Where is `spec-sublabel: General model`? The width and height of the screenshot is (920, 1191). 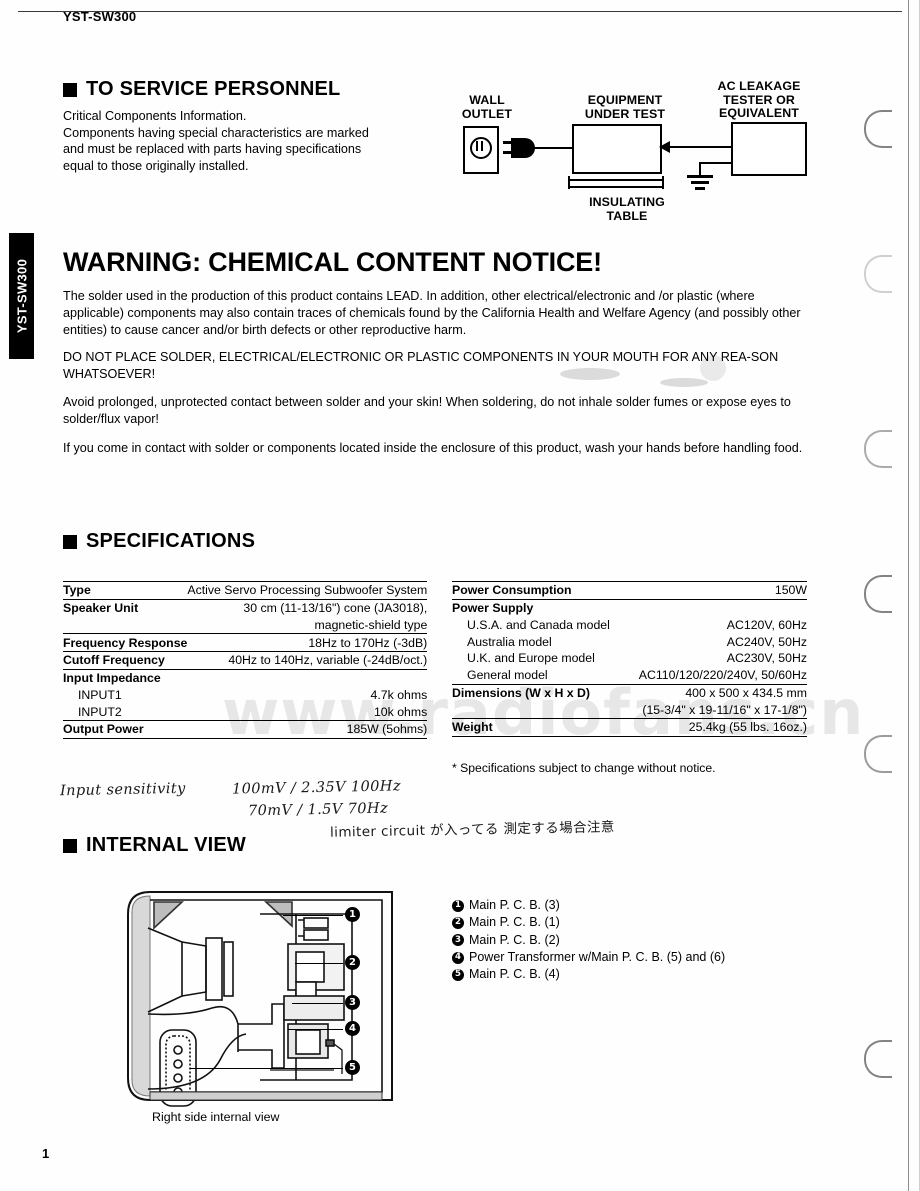
spec-sublabel: General model is located at coordinates (507, 675).